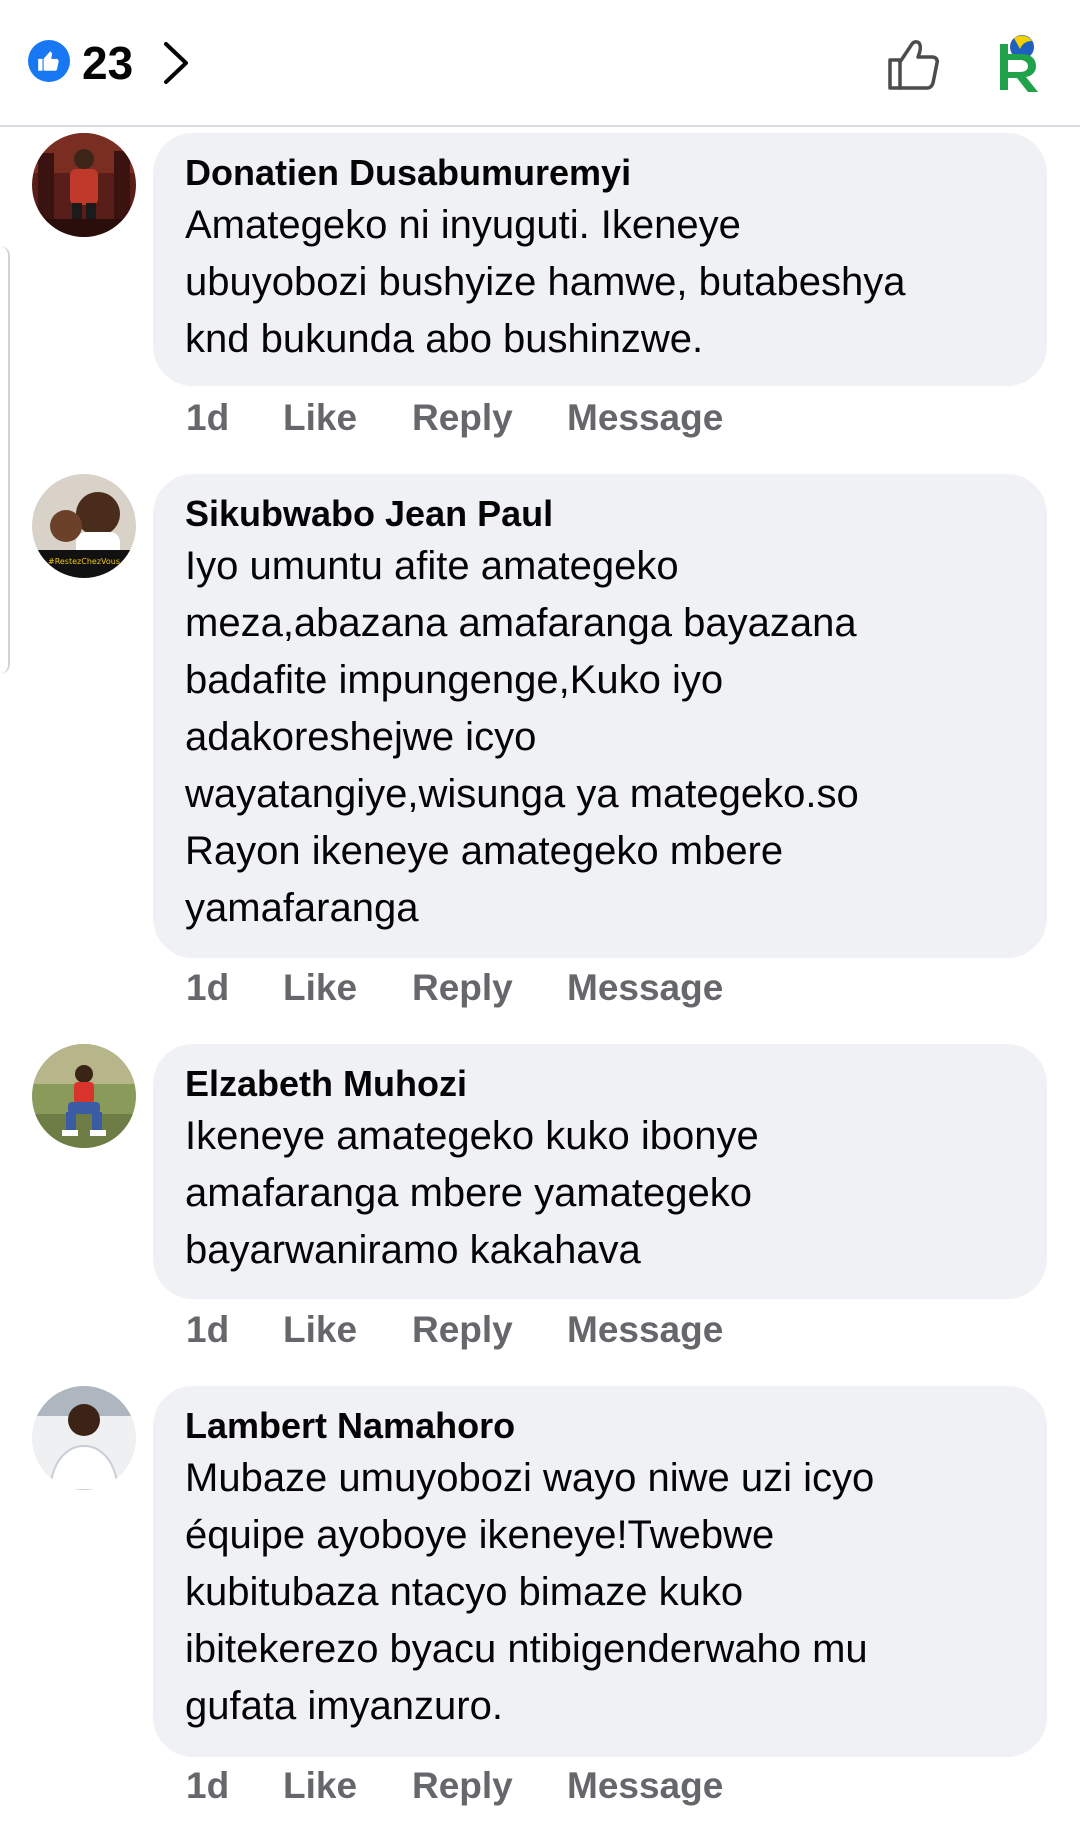  Describe the element at coordinates (522, 794) in the screenshot. I see `comment-line: wayatangiye,wisunga ya mategeko.so` at that location.